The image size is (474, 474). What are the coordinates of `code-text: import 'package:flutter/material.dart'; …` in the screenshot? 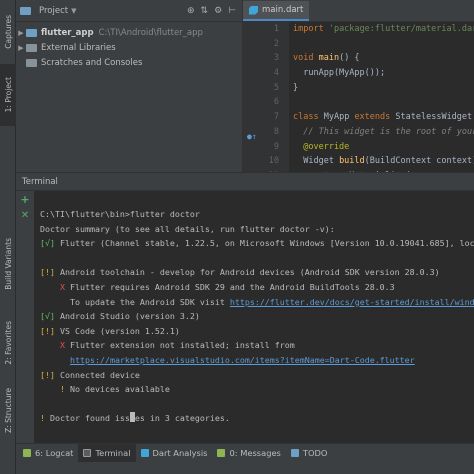 It's located at (381, 97).